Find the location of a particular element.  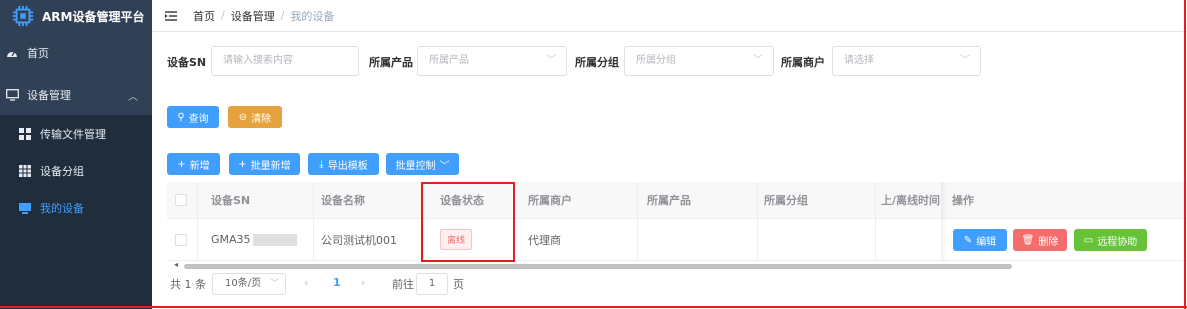

col-sn: 设备SN is located at coordinates (231, 200).